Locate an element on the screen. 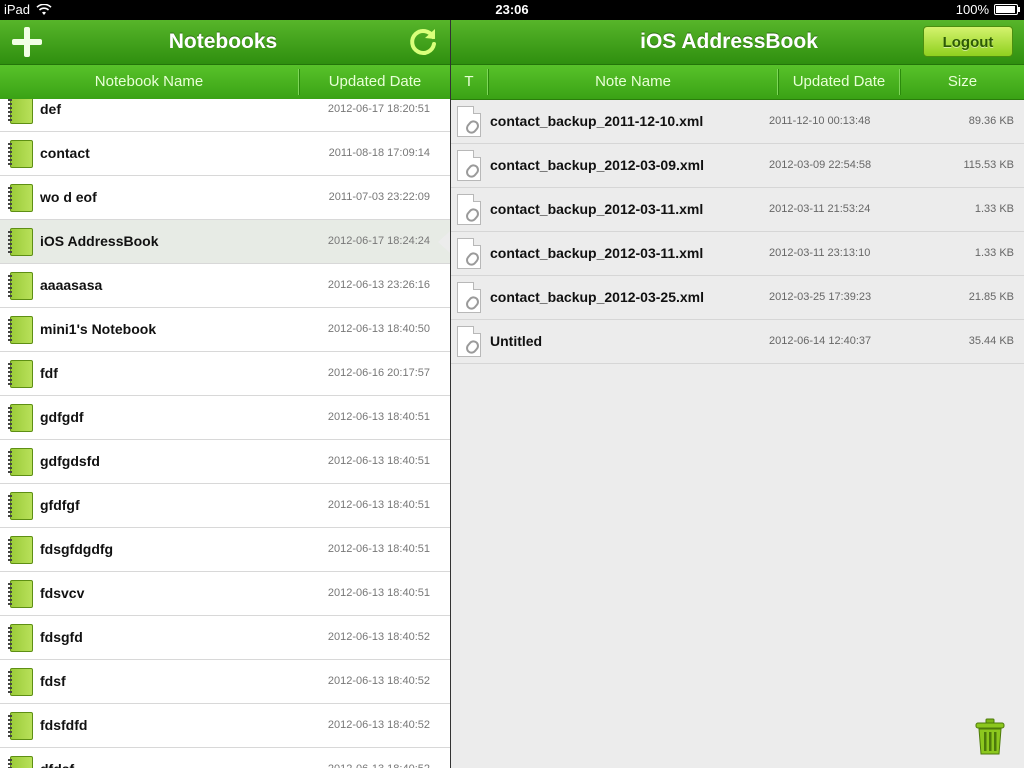  notebook-updated-date: 2012-06-17 18:24:24 is located at coordinates (378, 241).